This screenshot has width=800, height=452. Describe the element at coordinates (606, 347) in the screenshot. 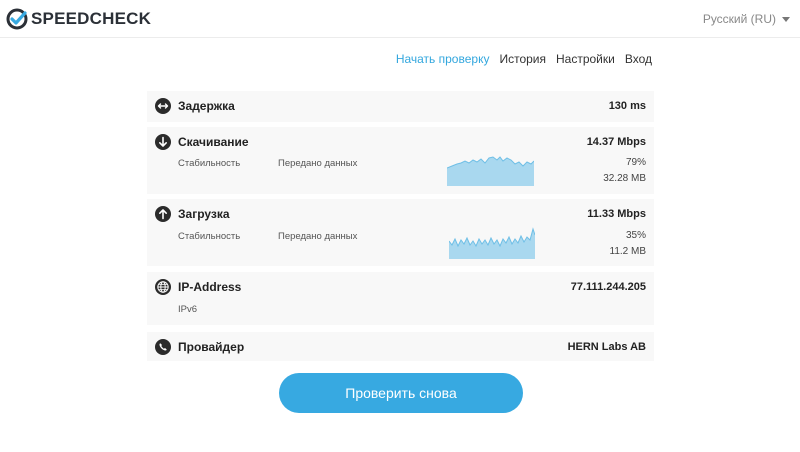

I see `provider-value: HERN Labs AB` at that location.